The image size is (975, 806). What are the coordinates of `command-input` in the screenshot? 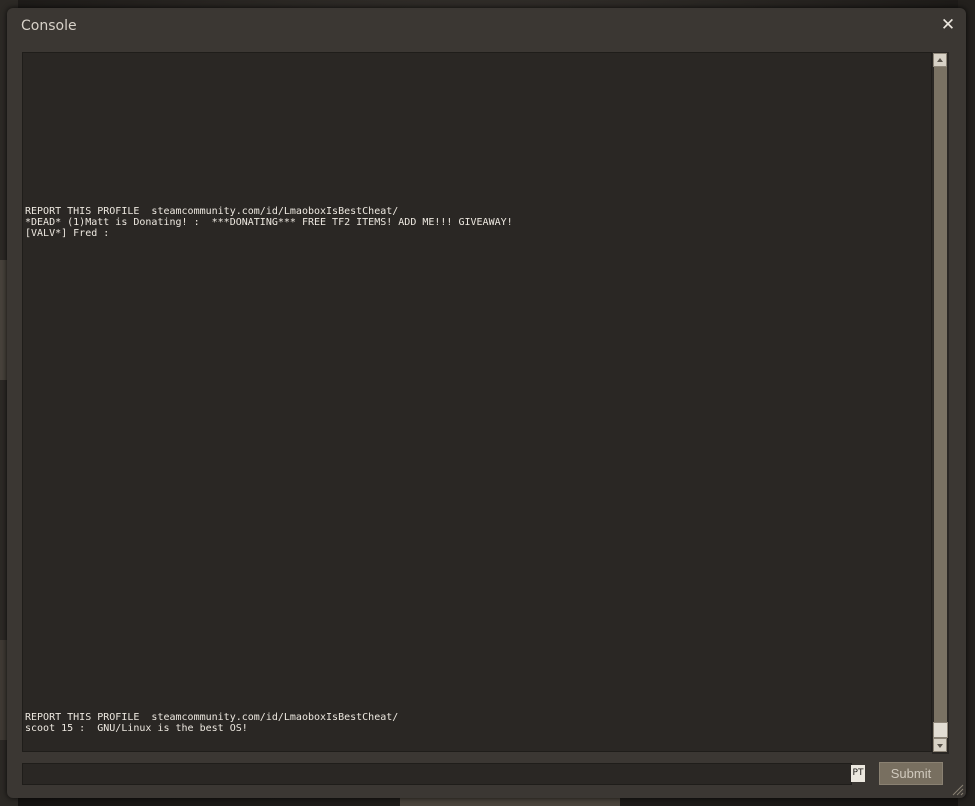 It's located at (437, 774).